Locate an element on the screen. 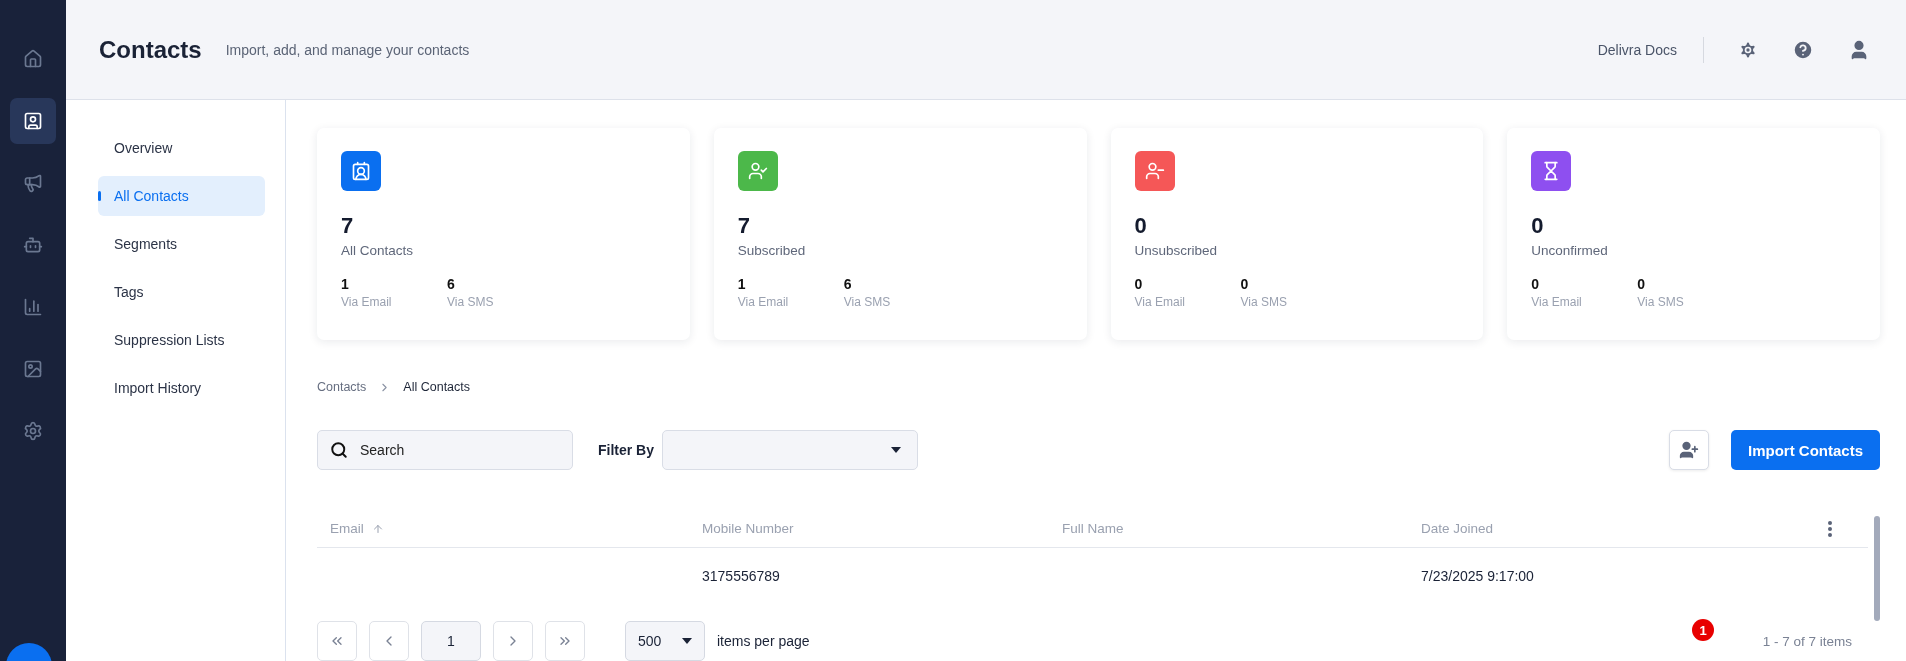 The width and height of the screenshot is (1906, 661). nav-rail-button is located at coordinates (33, 121).